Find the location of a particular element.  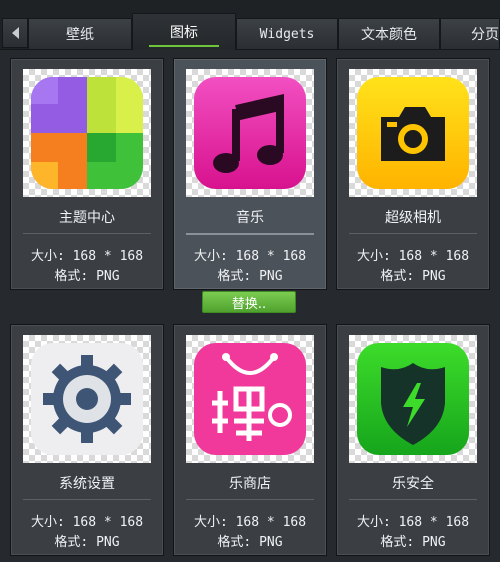

icon-card-le-security: 乐安全 大小: 168 * 168 格式: PNG is located at coordinates (413, 440).